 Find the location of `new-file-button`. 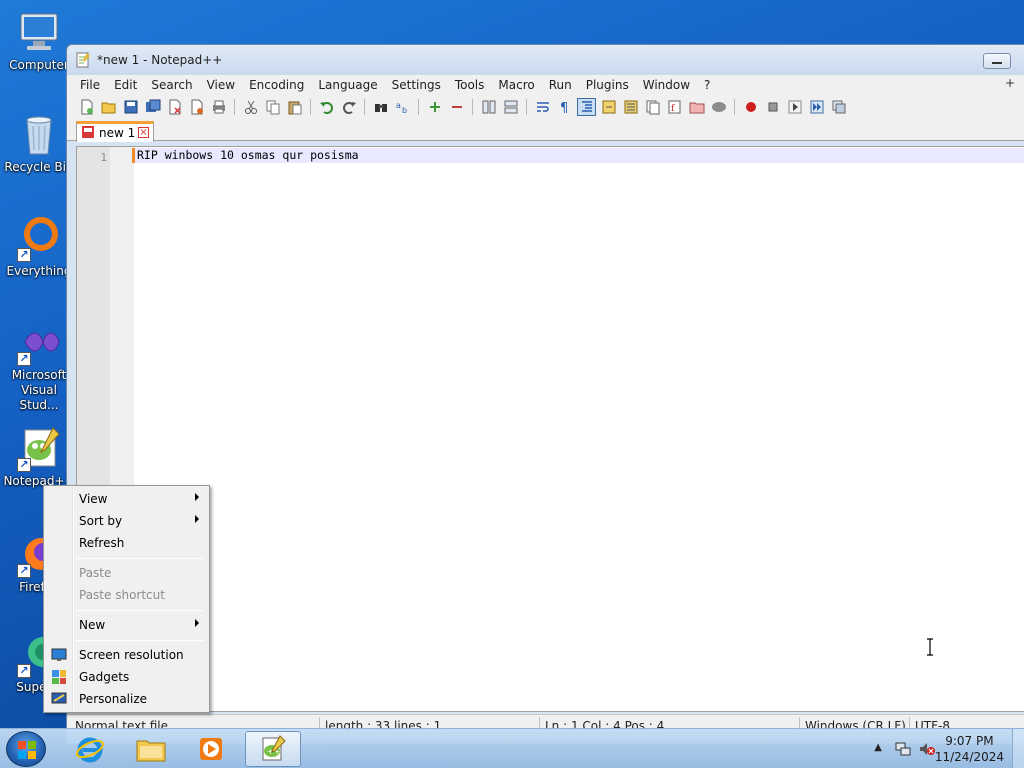

new-file-button is located at coordinates (86, 107).